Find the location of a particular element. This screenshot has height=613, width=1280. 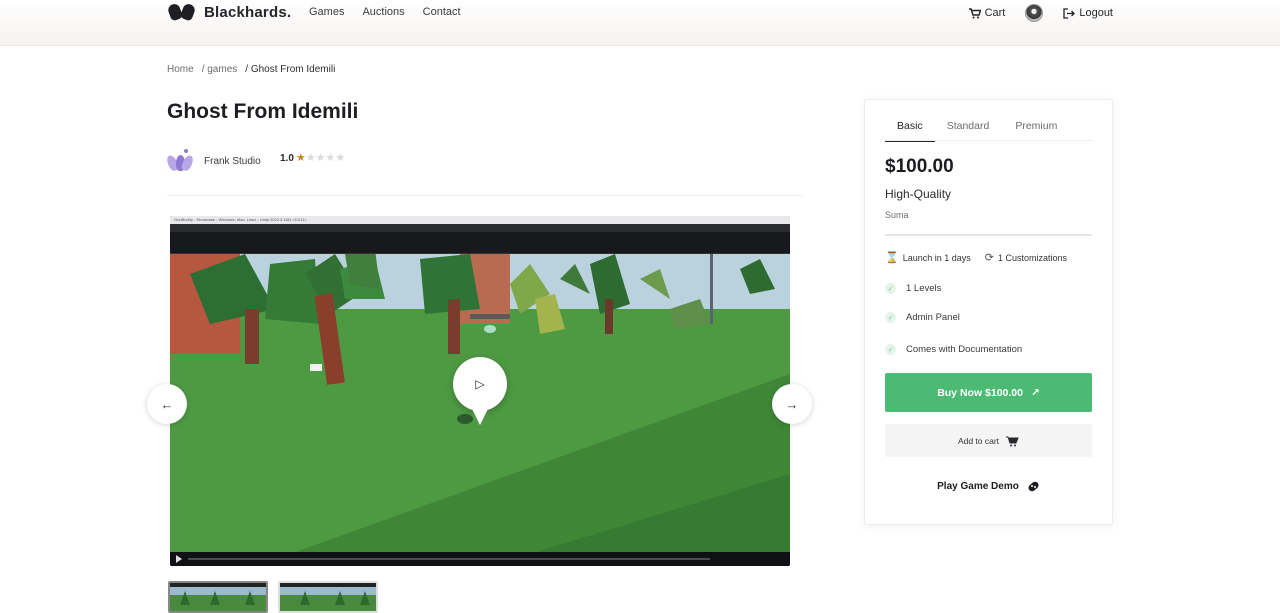

feature-item: ✓ Comes with Documentation is located at coordinates (953, 349).